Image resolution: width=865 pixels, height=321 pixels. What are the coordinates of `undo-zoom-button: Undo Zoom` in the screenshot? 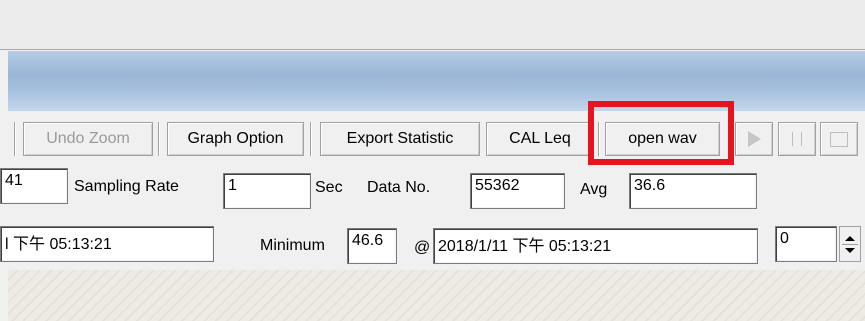 It's located at (88, 139).